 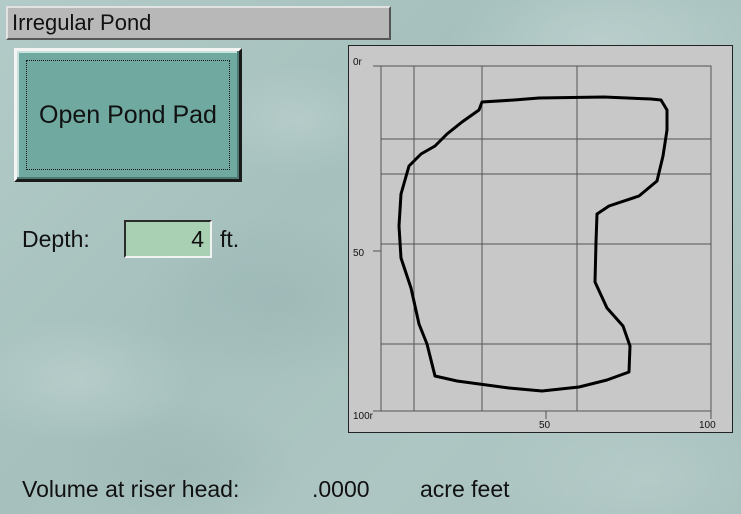 I want to click on y-tick-label-top: 0r, so click(x=358, y=62).